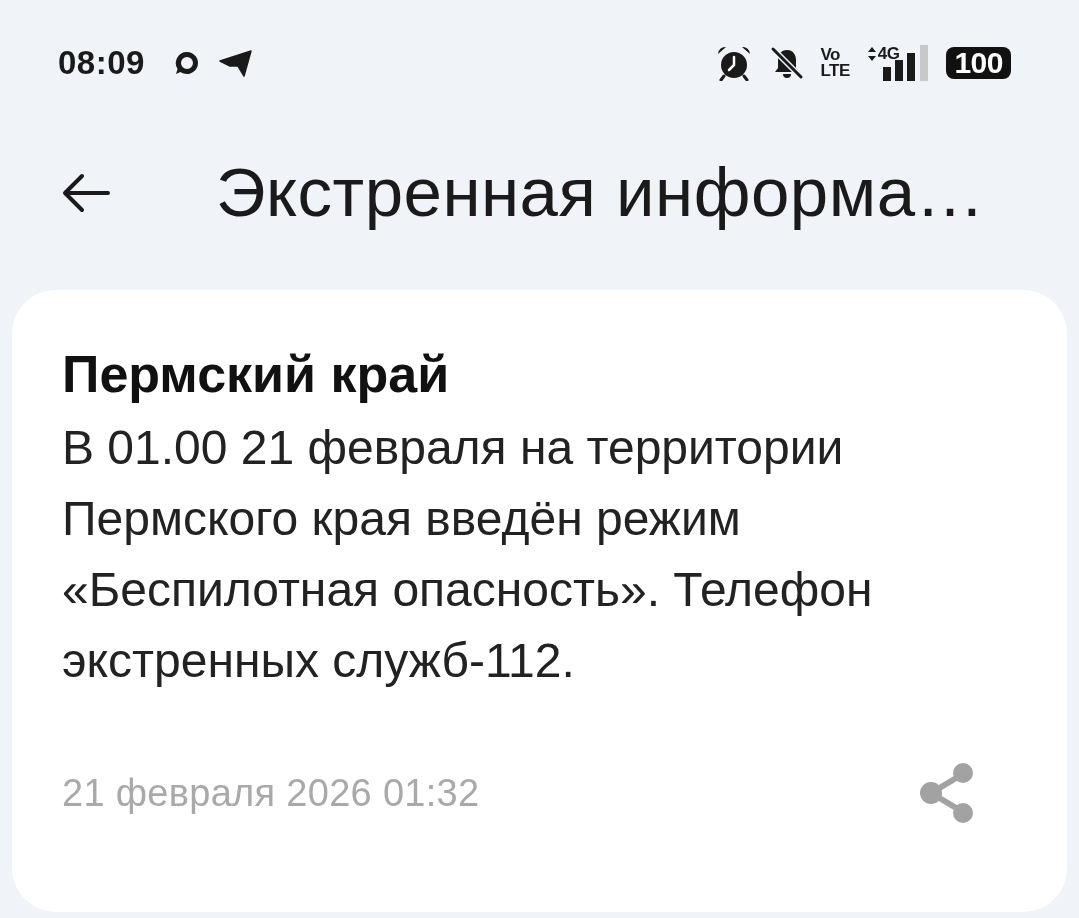 The height and width of the screenshot is (918, 1079). I want to click on alert-region: Пермский край, so click(256, 374).